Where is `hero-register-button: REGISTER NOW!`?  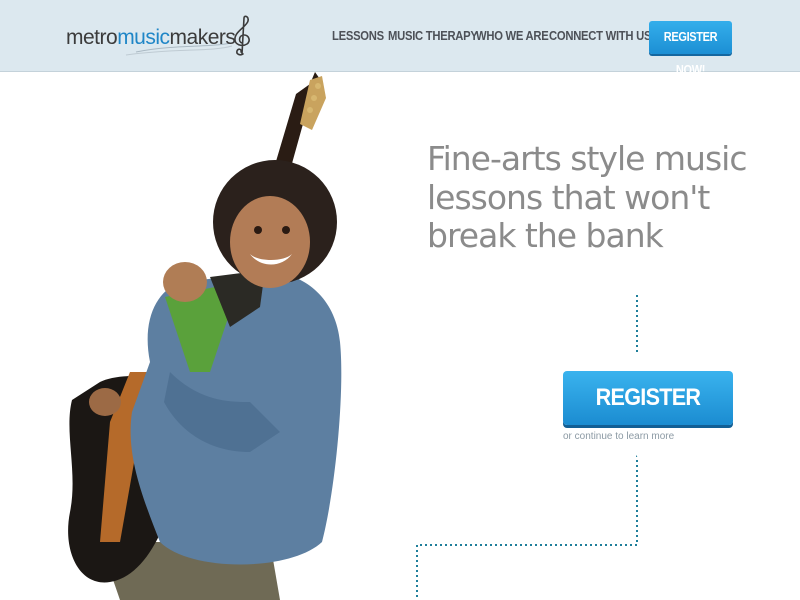
hero-register-button: REGISTER NOW! is located at coordinates (648, 418).